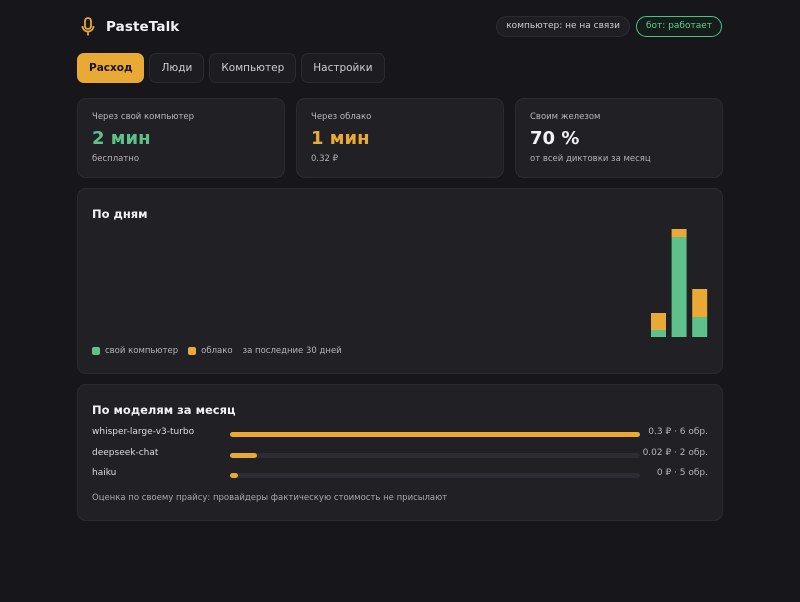  I want to click on legend-item-cloud: облако, so click(210, 351).